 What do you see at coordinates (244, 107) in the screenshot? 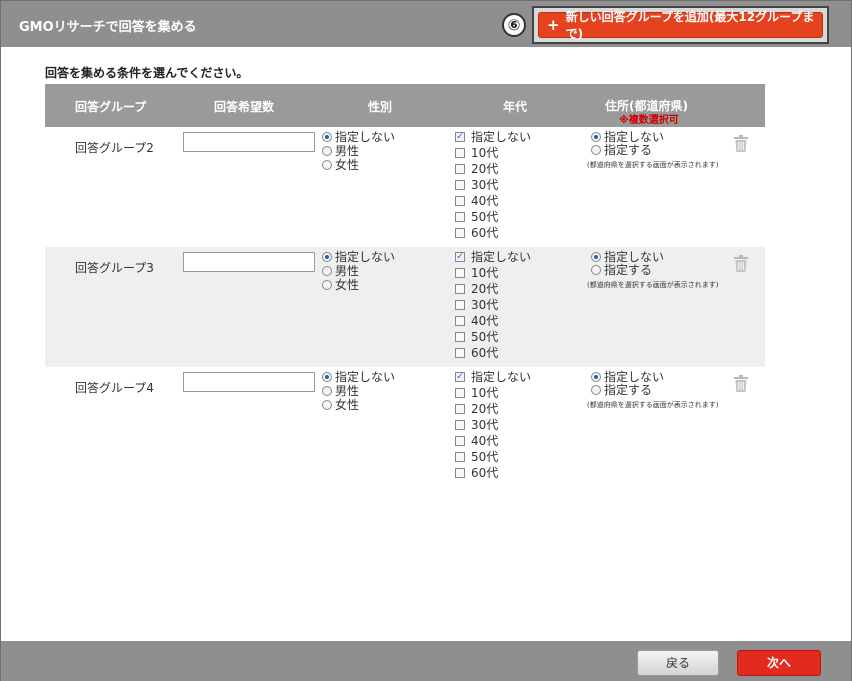
I see `header-count: 回答希望数` at bounding box center [244, 107].